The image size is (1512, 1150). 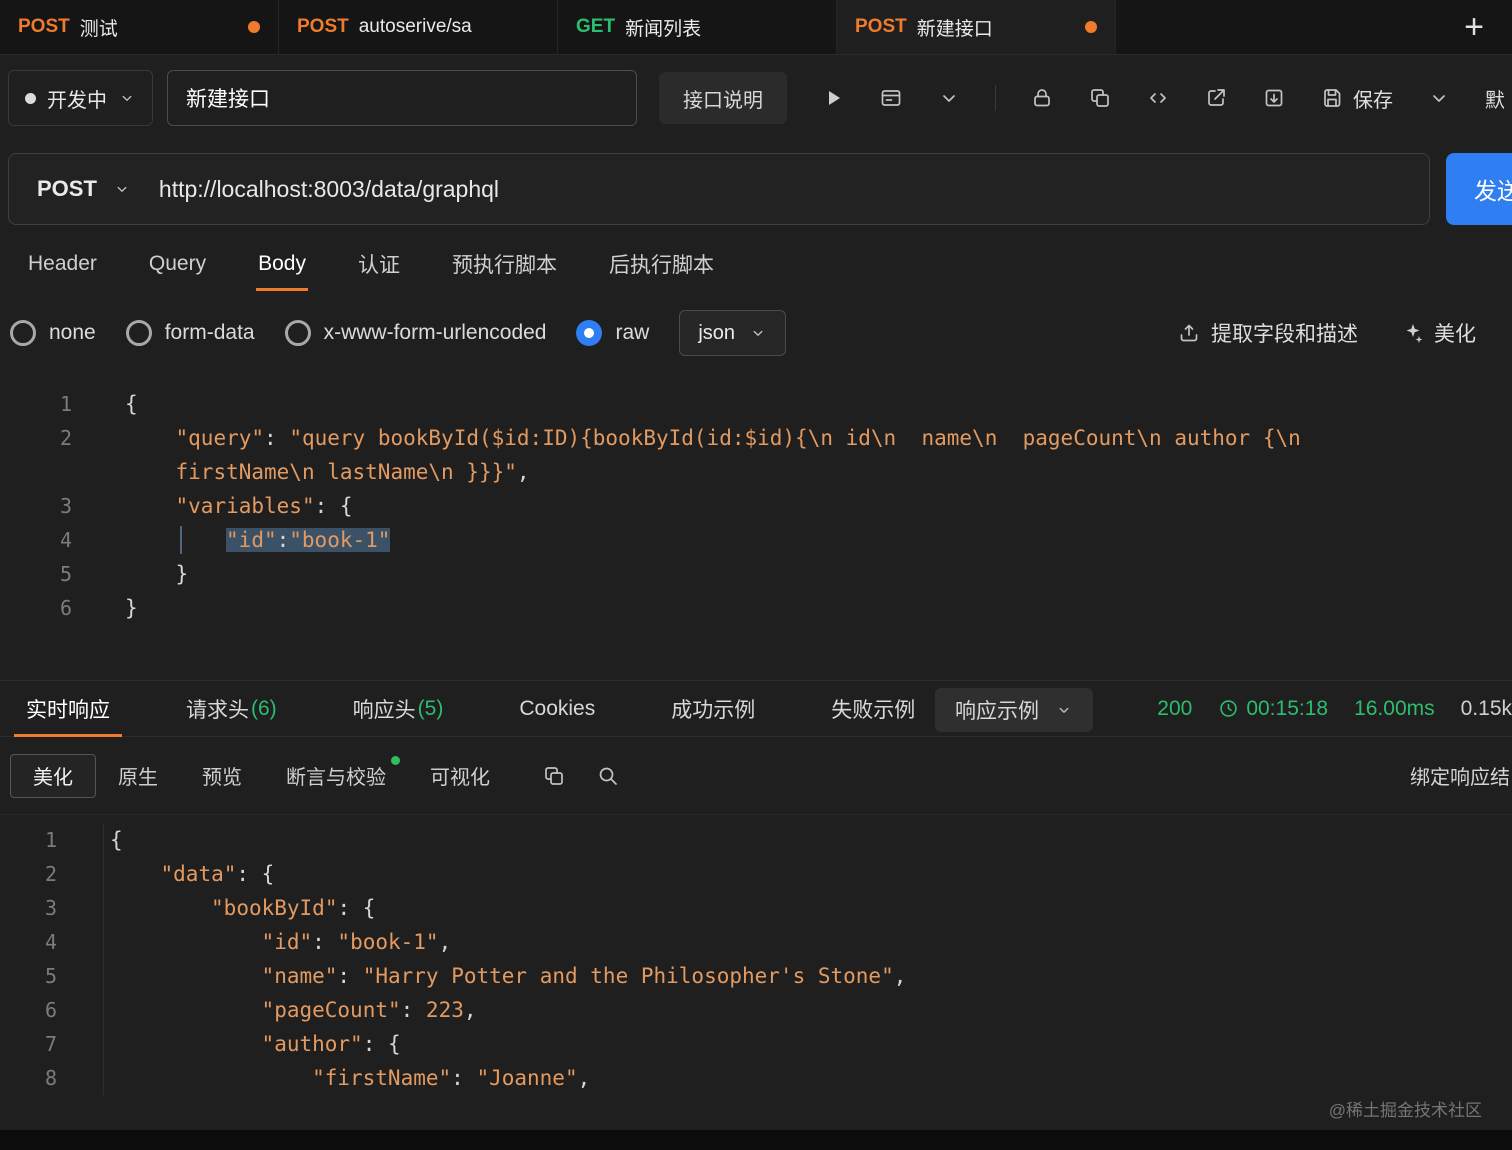 I want to click on response-tab: 响应头 (5), so click(x=398, y=708).